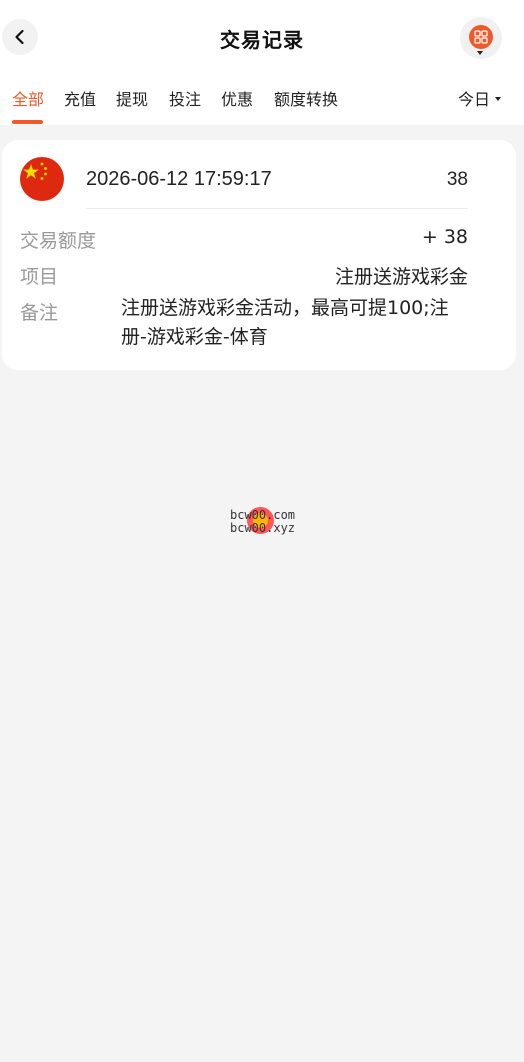 Image resolution: width=524 pixels, height=1062 pixels. Describe the element at coordinates (80, 98) in the screenshot. I see `tab-recharge: 充值` at that location.